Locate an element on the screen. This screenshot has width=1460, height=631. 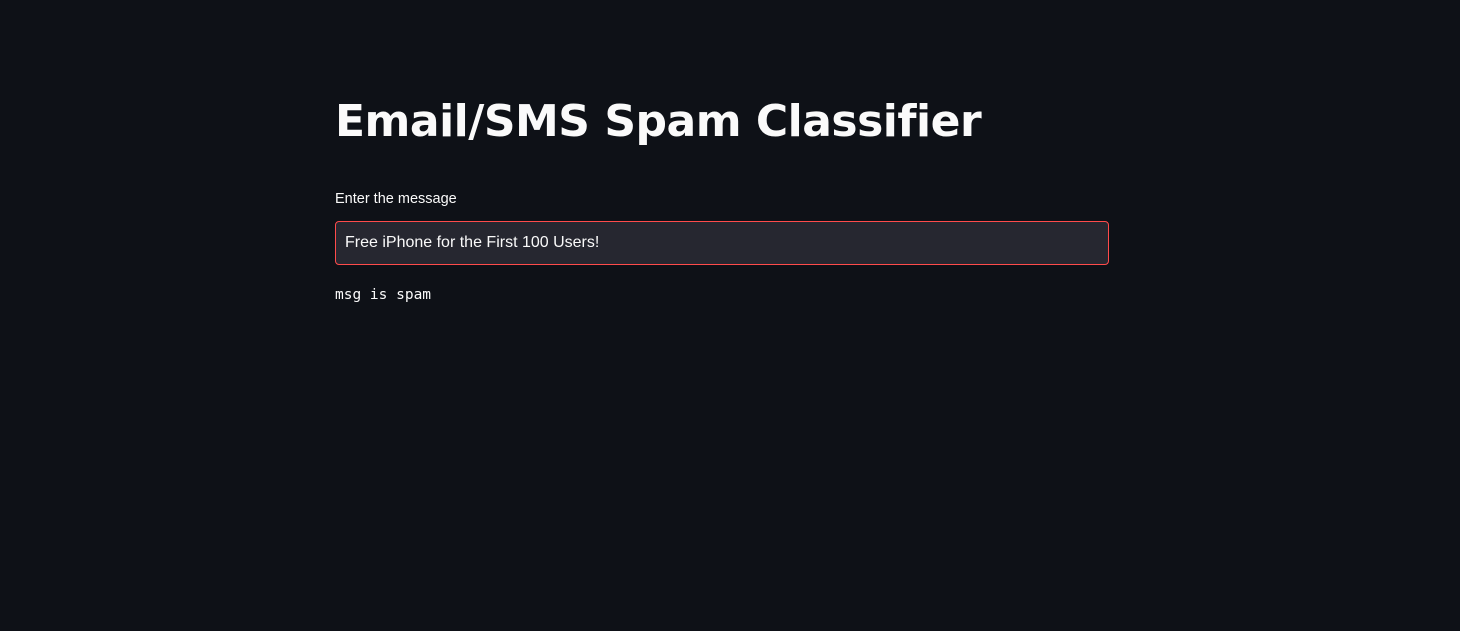
classification-result: msg is spam is located at coordinates (383, 295).